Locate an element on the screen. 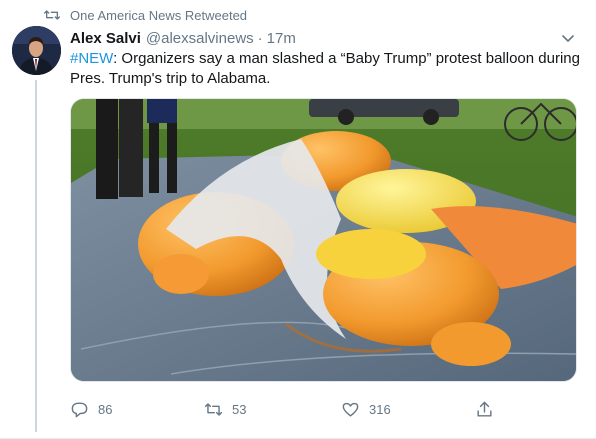 The image size is (596, 439). retweet-count: 53 is located at coordinates (239, 409).